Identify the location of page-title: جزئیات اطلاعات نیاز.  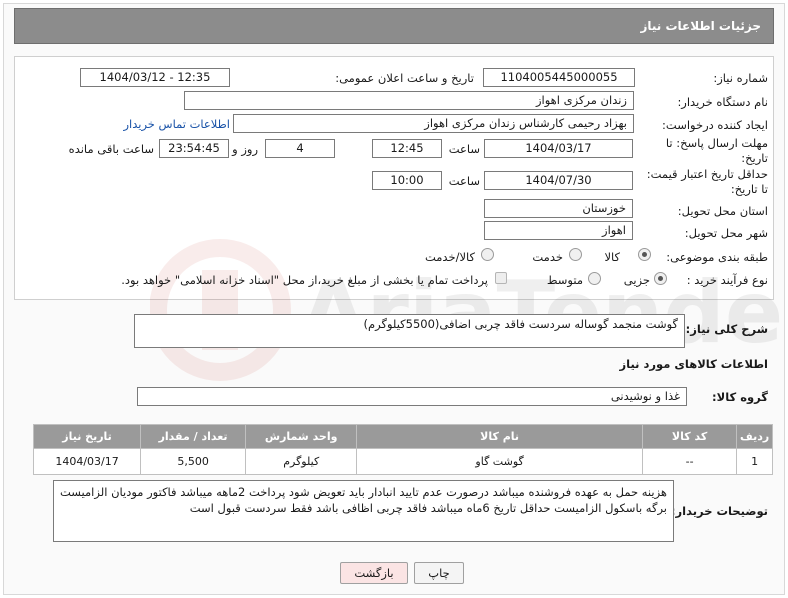
(700, 26).